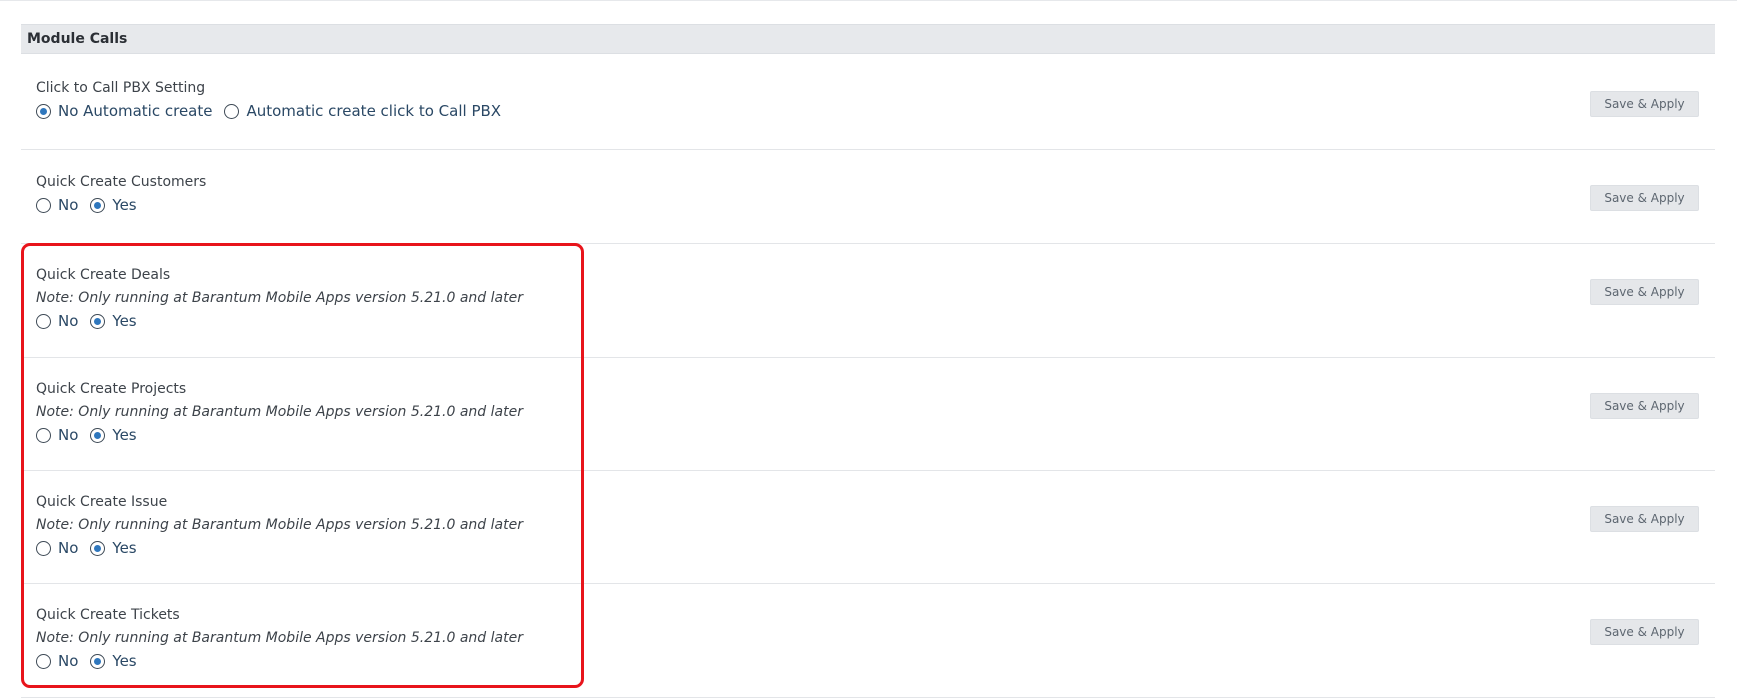 This screenshot has width=1737, height=698. What do you see at coordinates (121, 88) in the screenshot?
I see `setting-label: Click to Call PBX Setting` at bounding box center [121, 88].